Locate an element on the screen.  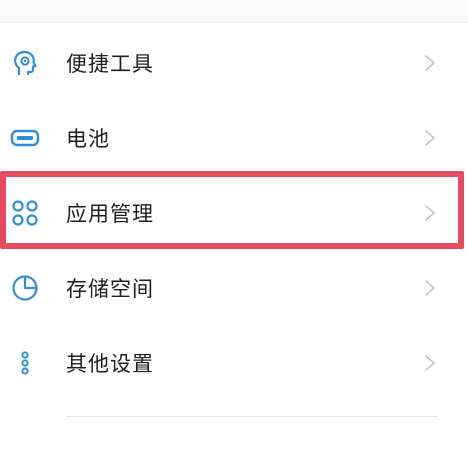
settings-item-label: 便捷工具 is located at coordinates (110, 64).